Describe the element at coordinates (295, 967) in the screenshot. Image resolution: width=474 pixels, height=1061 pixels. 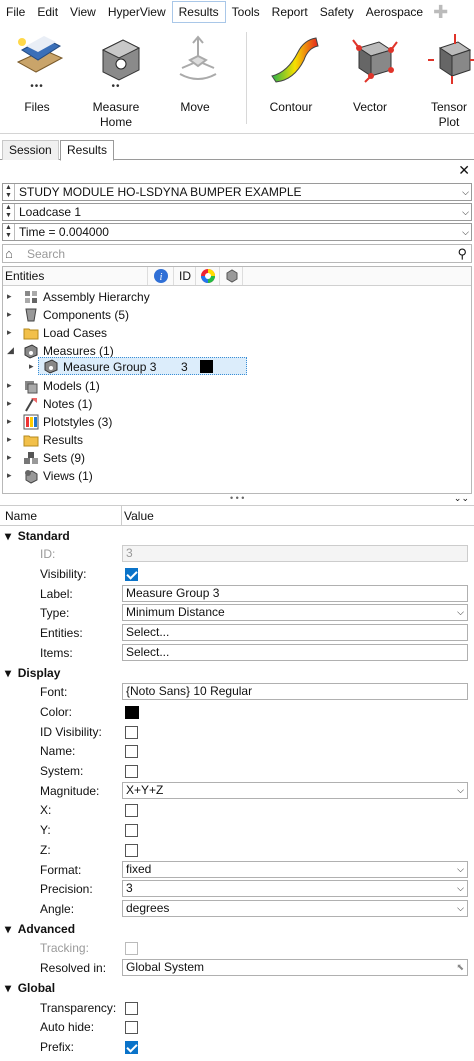
I see `resolved-in-field: Global System ⬉` at that location.